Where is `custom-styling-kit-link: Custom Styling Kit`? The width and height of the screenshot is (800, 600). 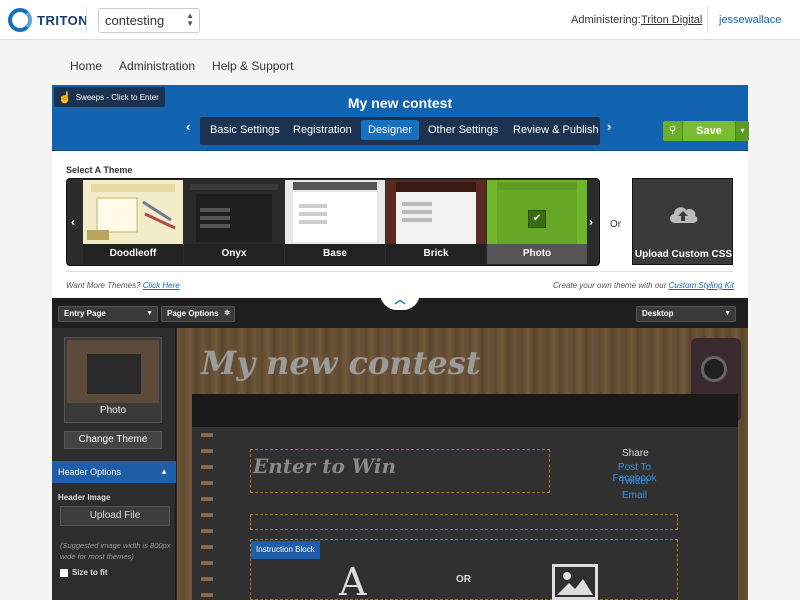
custom-styling-kit-link: Custom Styling Kit is located at coordinates (701, 285).